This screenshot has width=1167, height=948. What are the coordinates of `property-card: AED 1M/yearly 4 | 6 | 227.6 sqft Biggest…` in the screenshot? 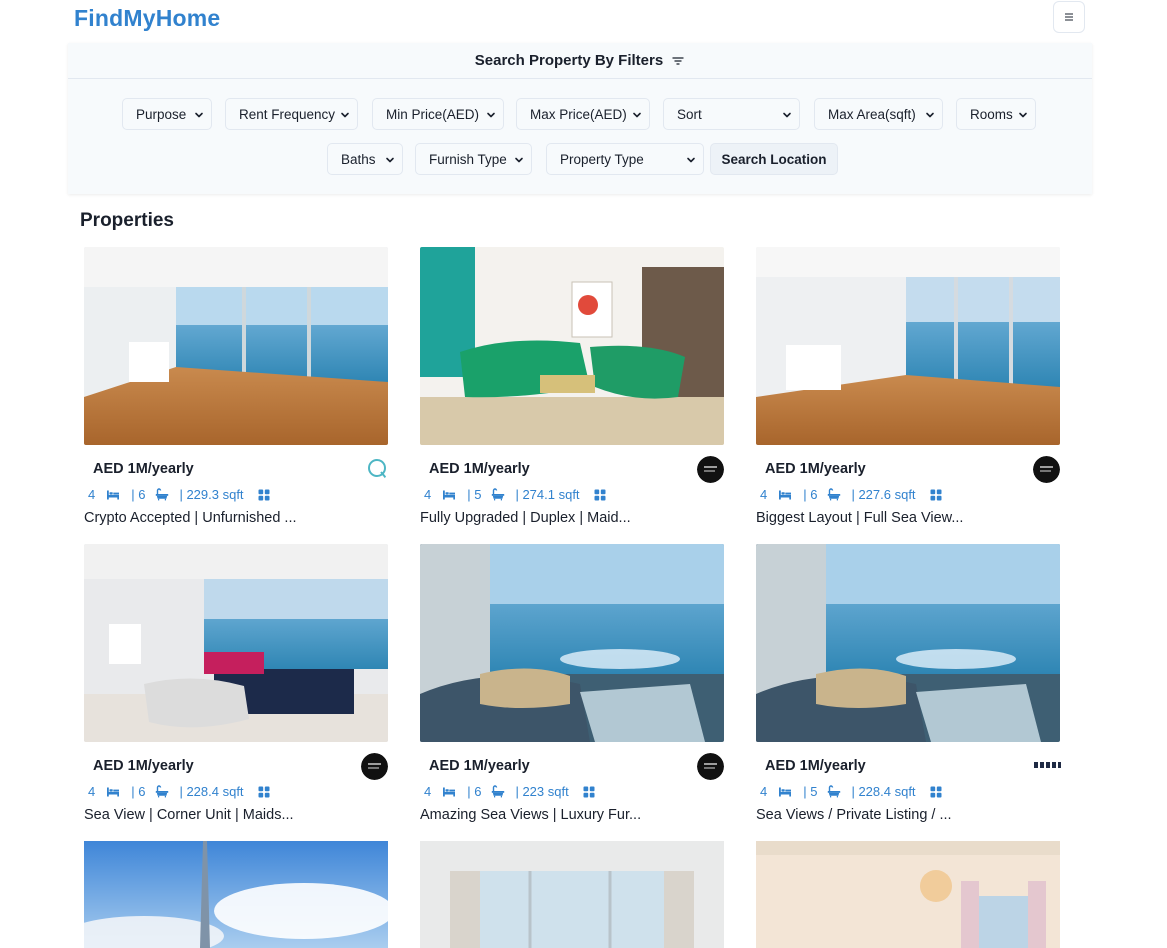 It's located at (908, 386).